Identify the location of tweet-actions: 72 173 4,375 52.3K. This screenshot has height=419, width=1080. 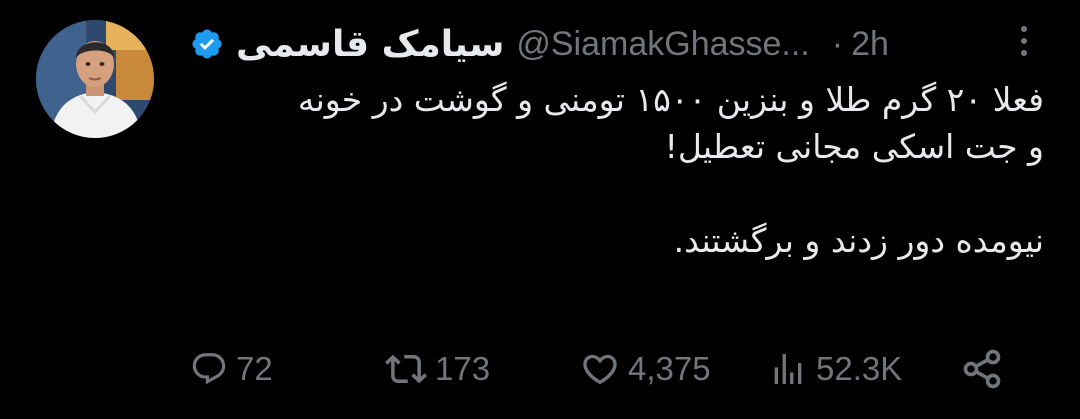
(600, 369).